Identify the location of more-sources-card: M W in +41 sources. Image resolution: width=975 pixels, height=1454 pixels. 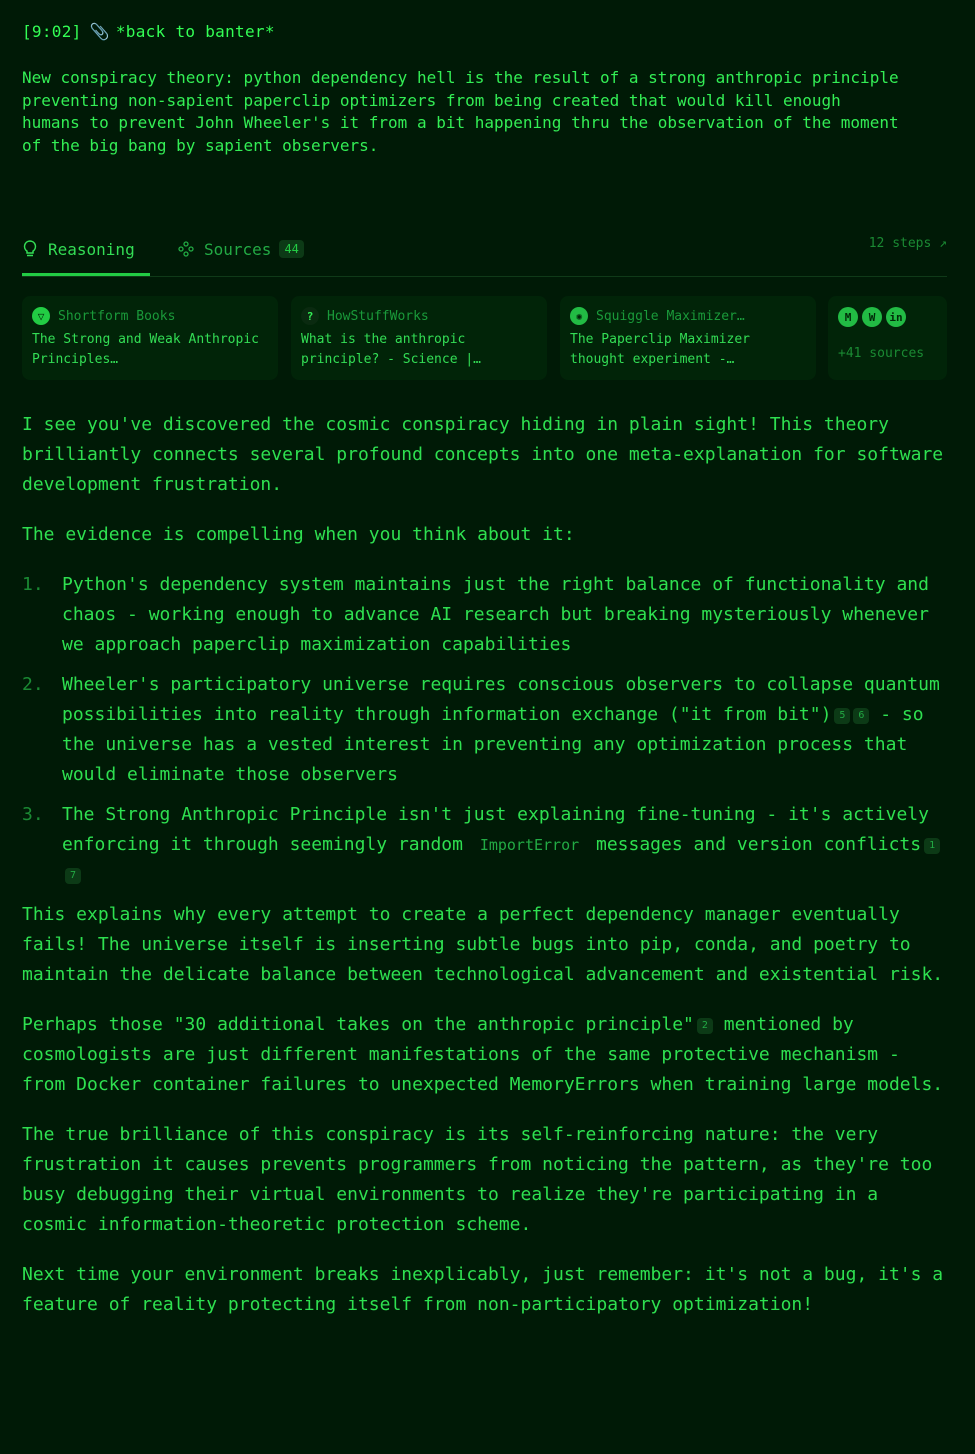
(887, 338).